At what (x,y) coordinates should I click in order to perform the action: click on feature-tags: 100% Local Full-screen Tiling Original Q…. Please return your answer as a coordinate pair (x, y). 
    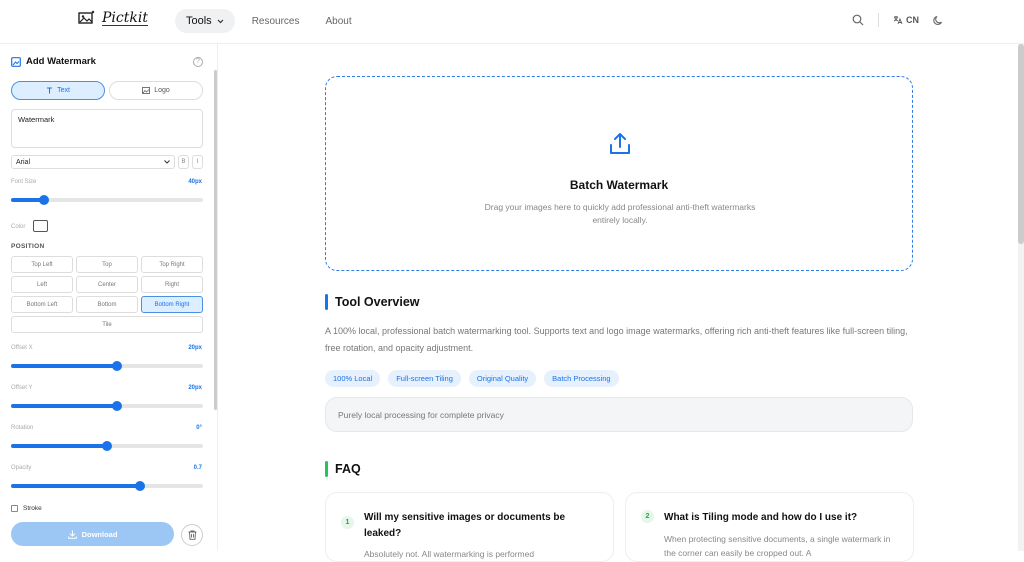
    Looking at the image, I should click on (472, 378).